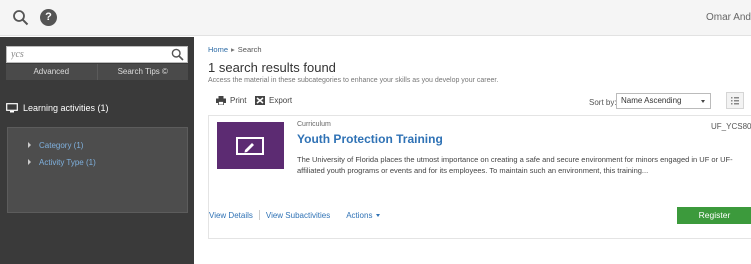 The width and height of the screenshot is (751, 264). I want to click on view-subactivities-link: View Subactivities, so click(298, 215).